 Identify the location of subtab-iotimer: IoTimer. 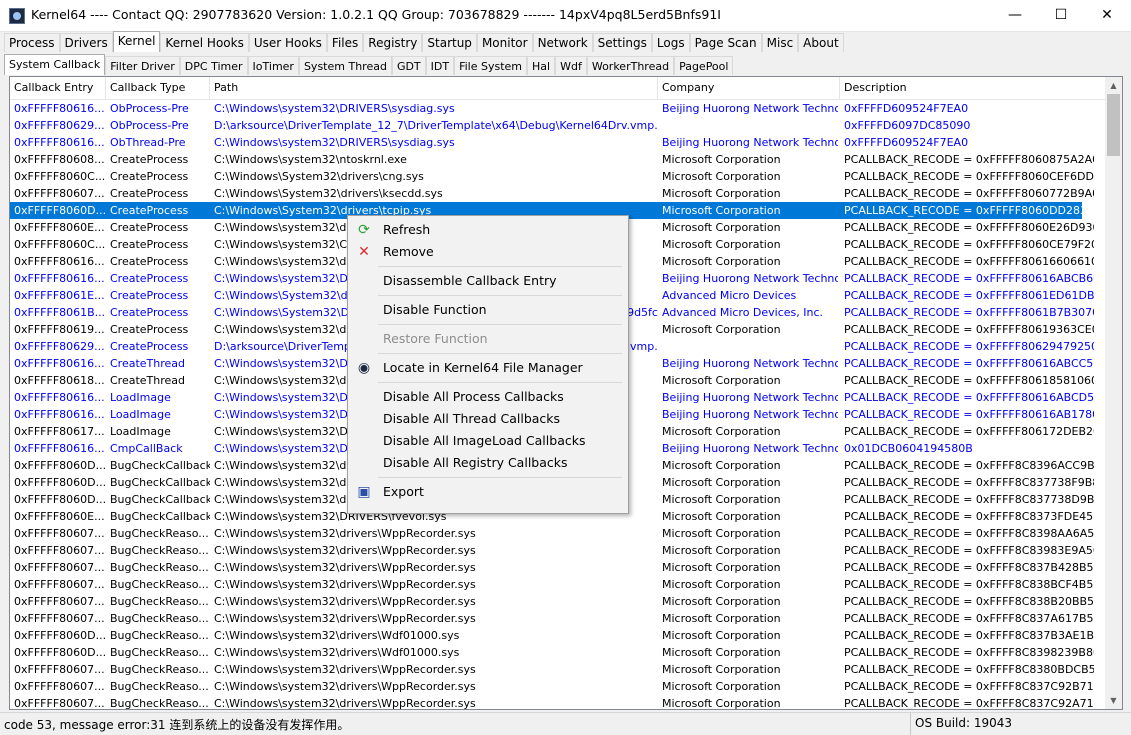
(273, 65).